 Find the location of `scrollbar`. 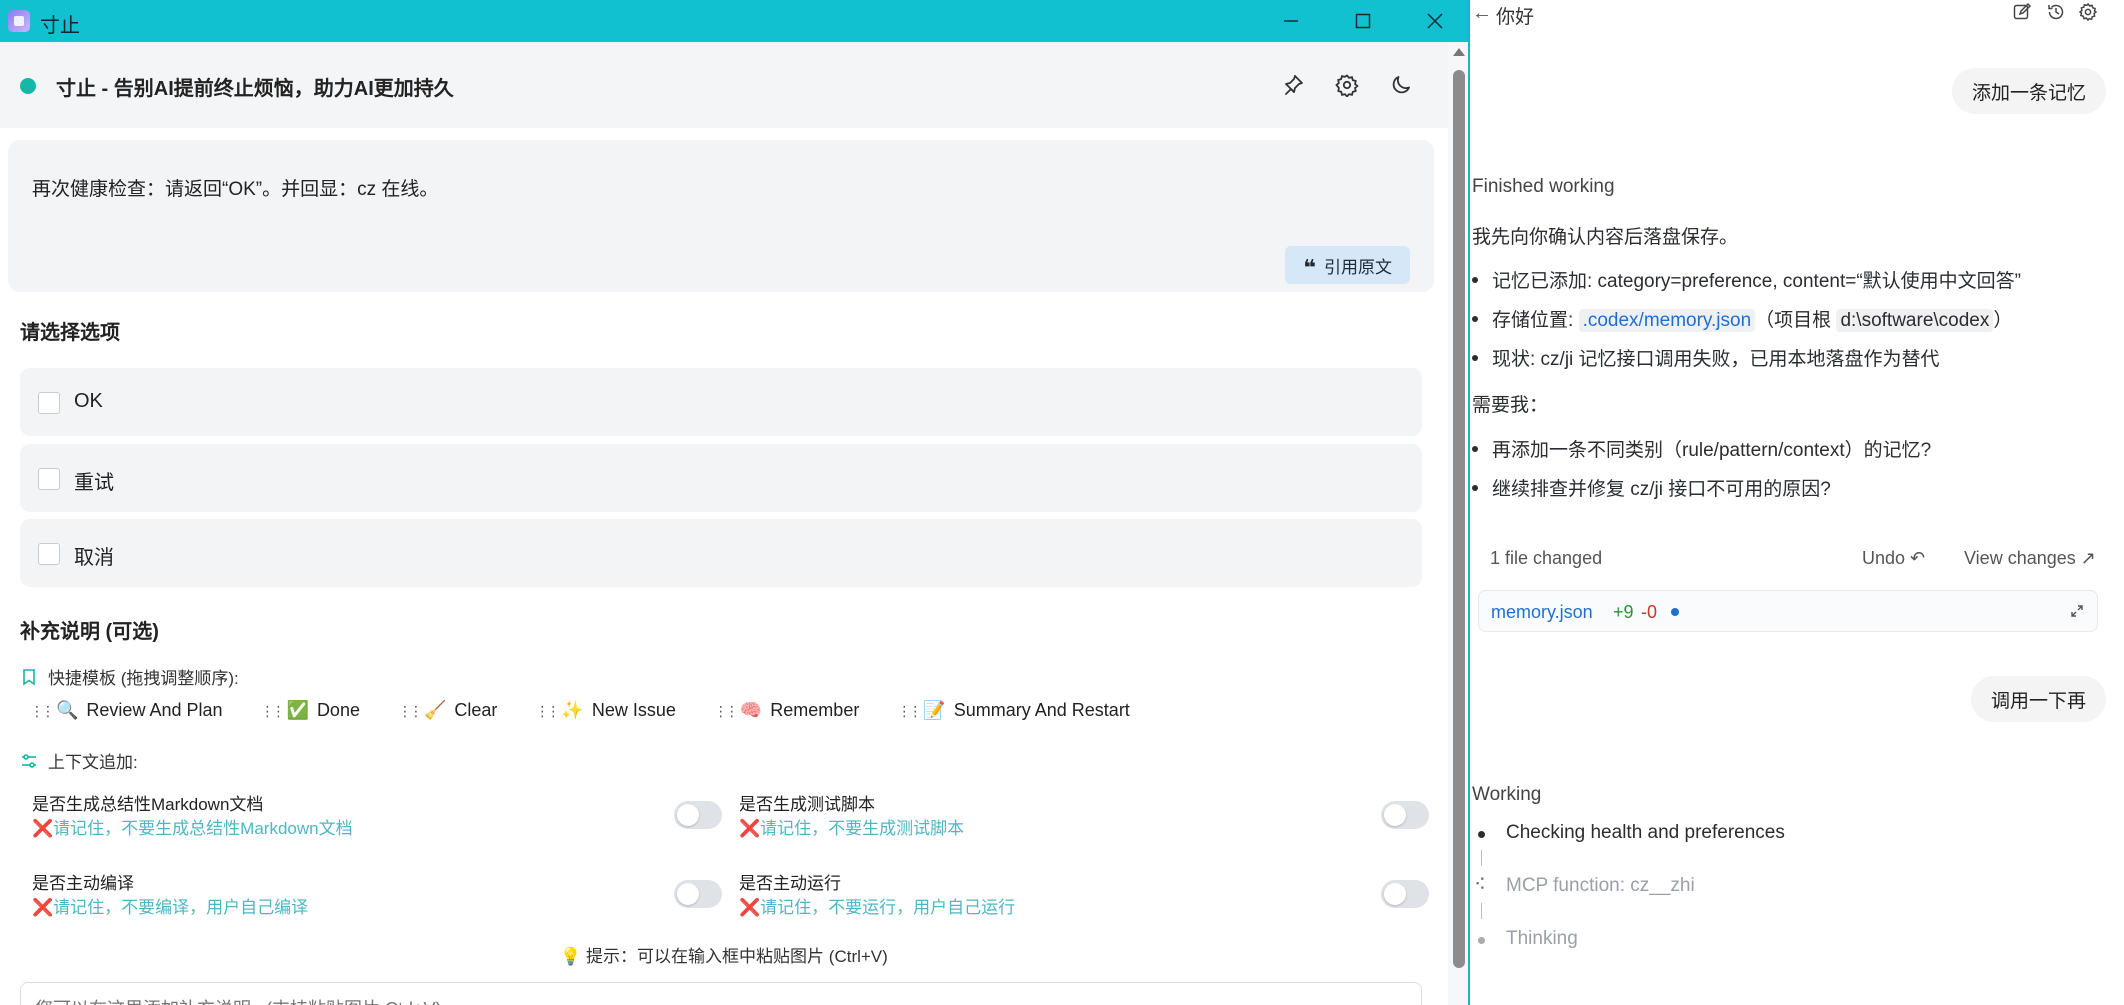

scrollbar is located at coordinates (1458, 523).